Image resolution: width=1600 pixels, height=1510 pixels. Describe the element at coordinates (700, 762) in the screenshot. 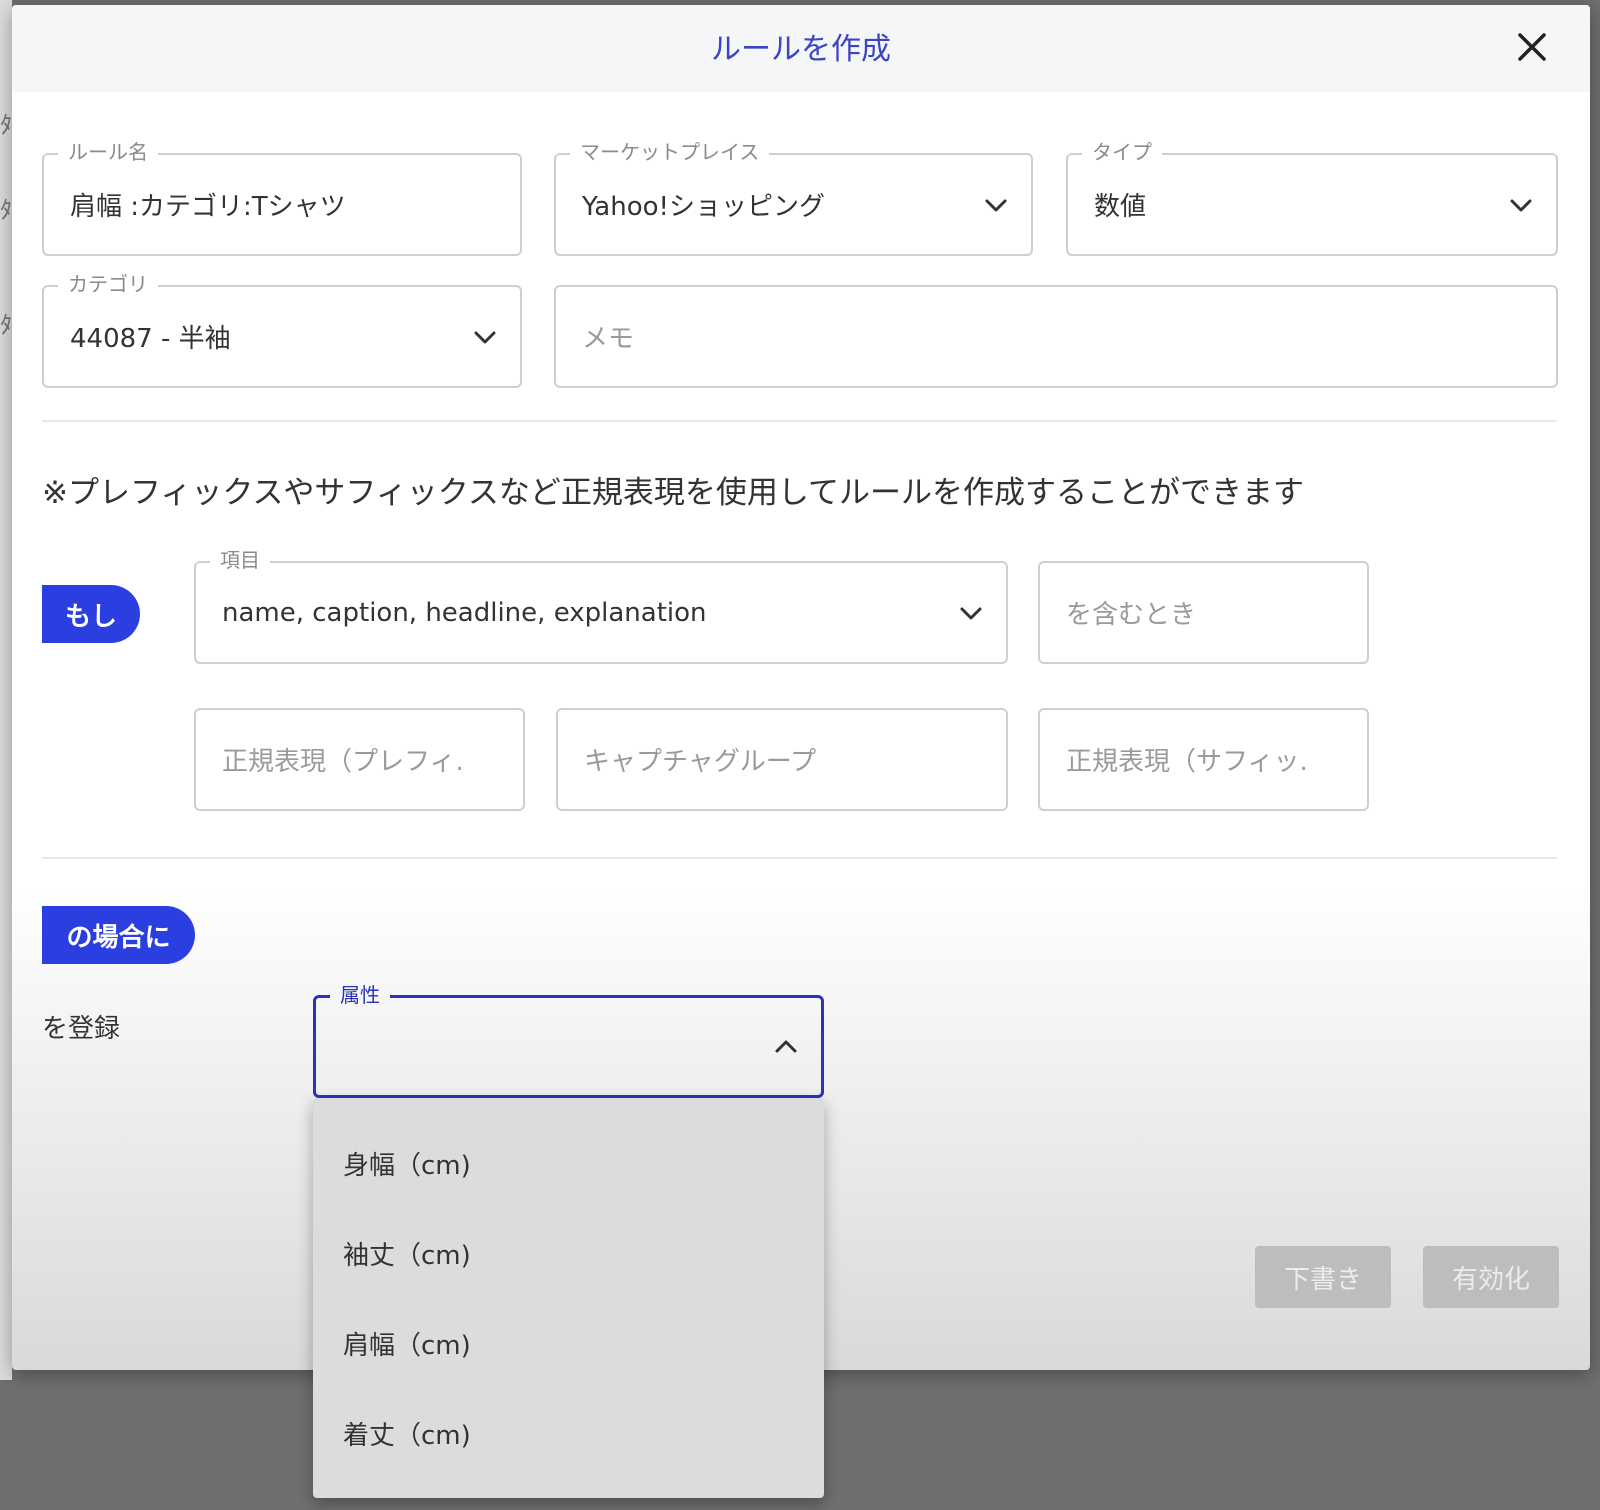

I see `capture-group-placeholder: キャプチャグループ` at that location.